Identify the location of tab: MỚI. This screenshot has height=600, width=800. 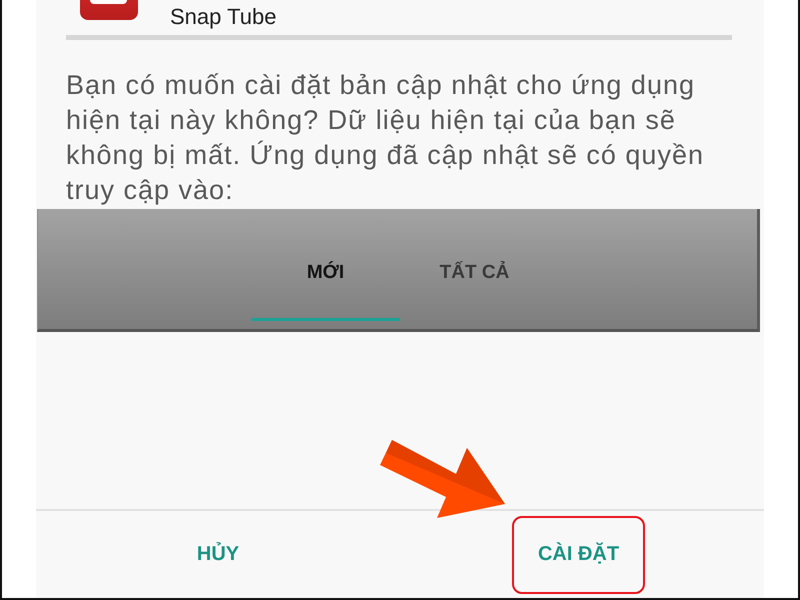
(325, 265).